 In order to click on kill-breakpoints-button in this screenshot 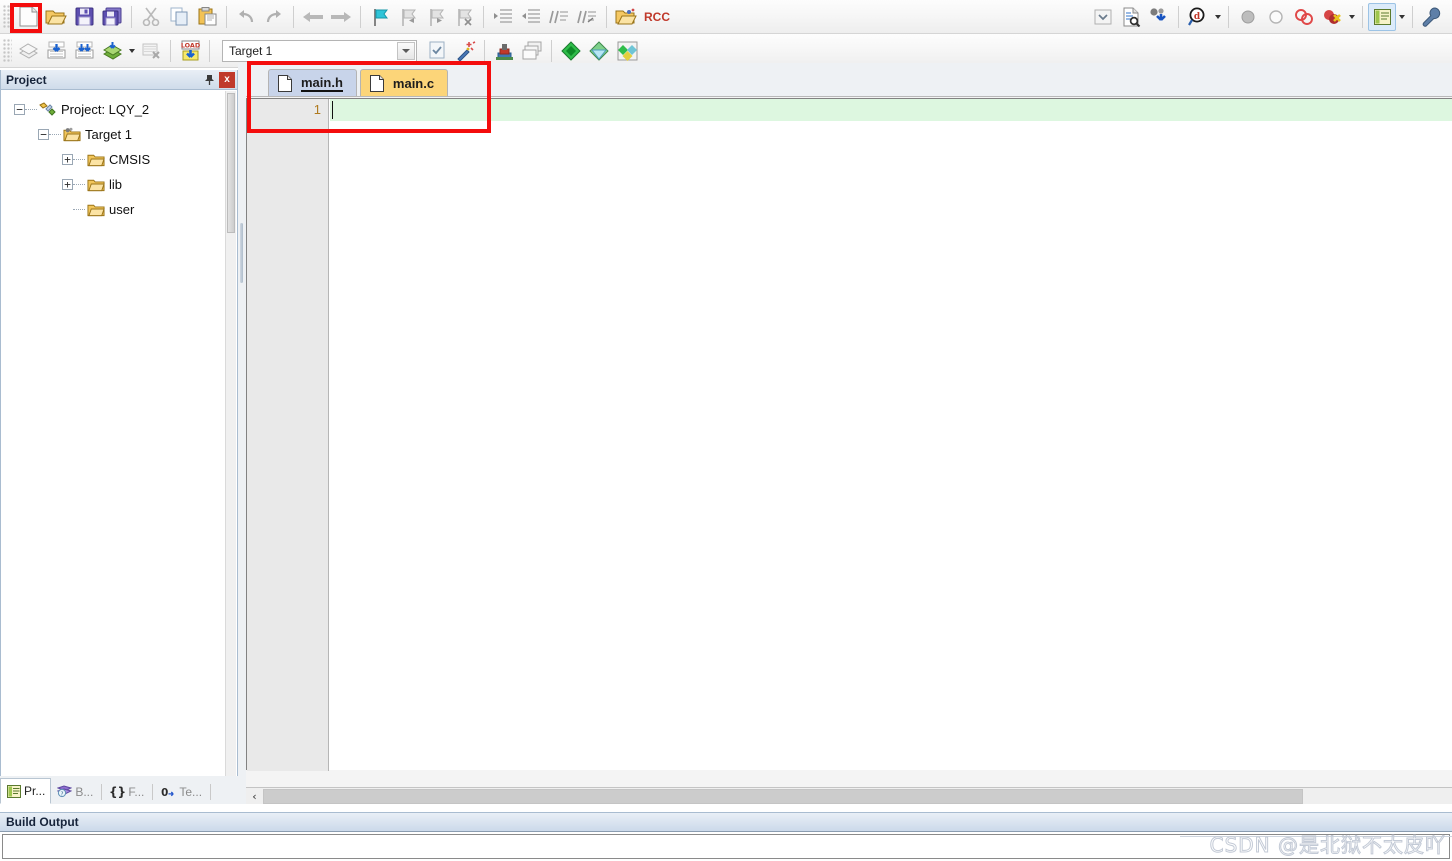, I will do `click(1332, 17)`.